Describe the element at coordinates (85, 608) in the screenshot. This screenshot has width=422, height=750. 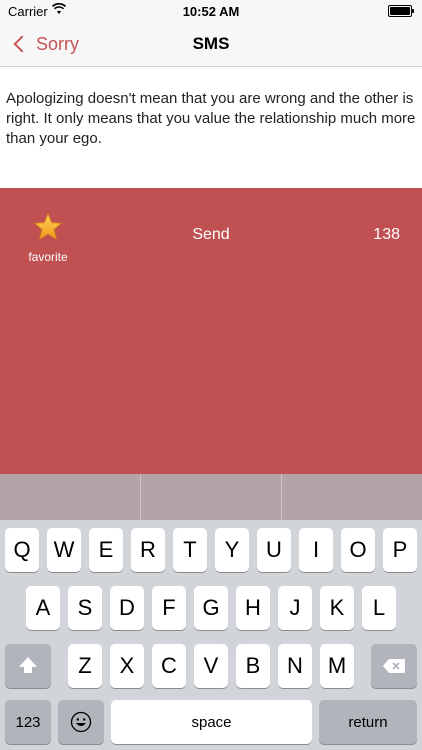
I see `key-s: S` at that location.